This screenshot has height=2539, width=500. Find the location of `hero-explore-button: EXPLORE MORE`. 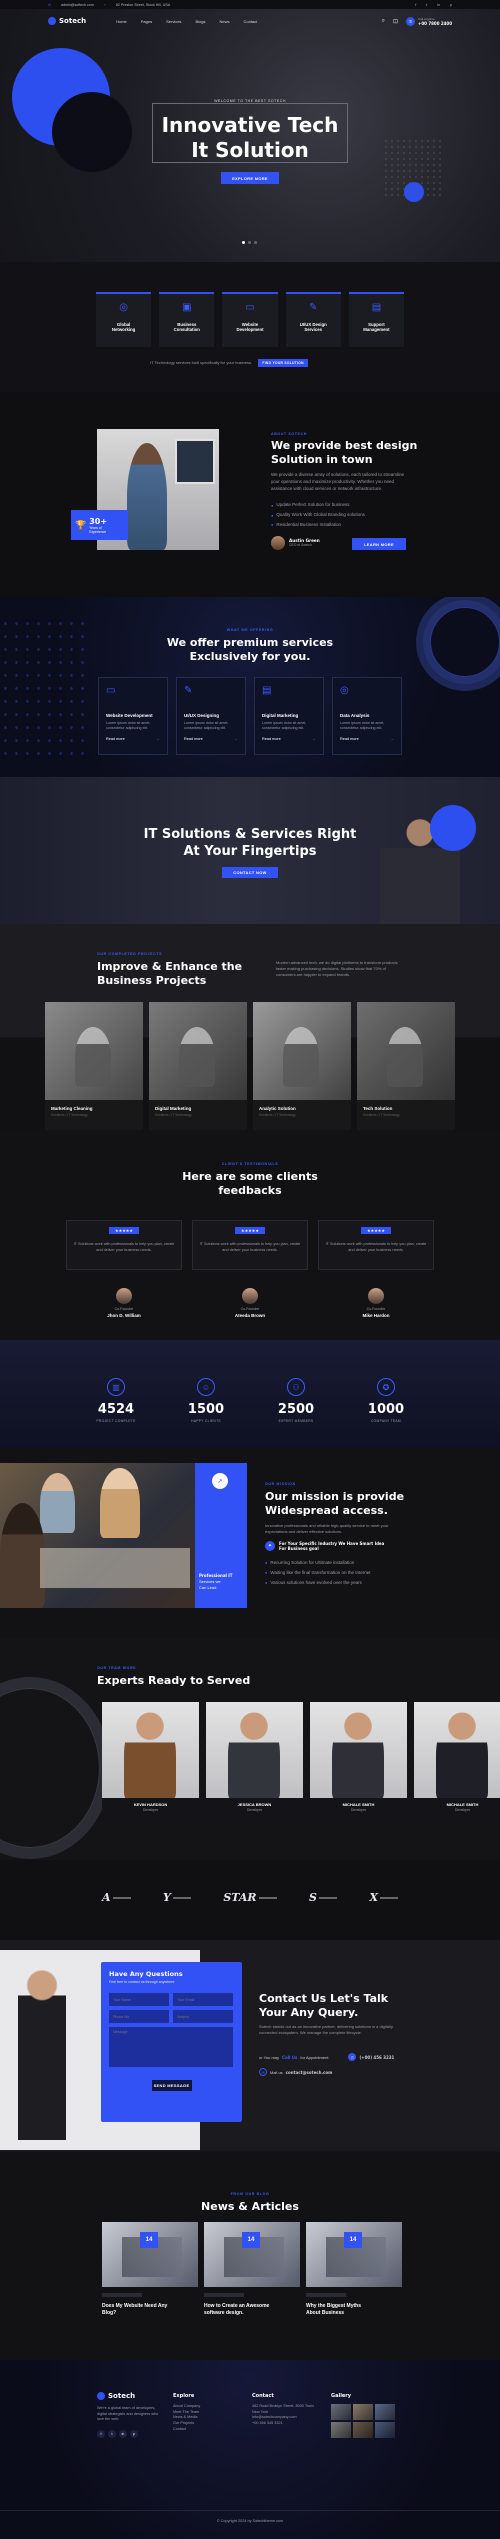

hero-explore-button: EXPLORE MORE is located at coordinates (250, 178).